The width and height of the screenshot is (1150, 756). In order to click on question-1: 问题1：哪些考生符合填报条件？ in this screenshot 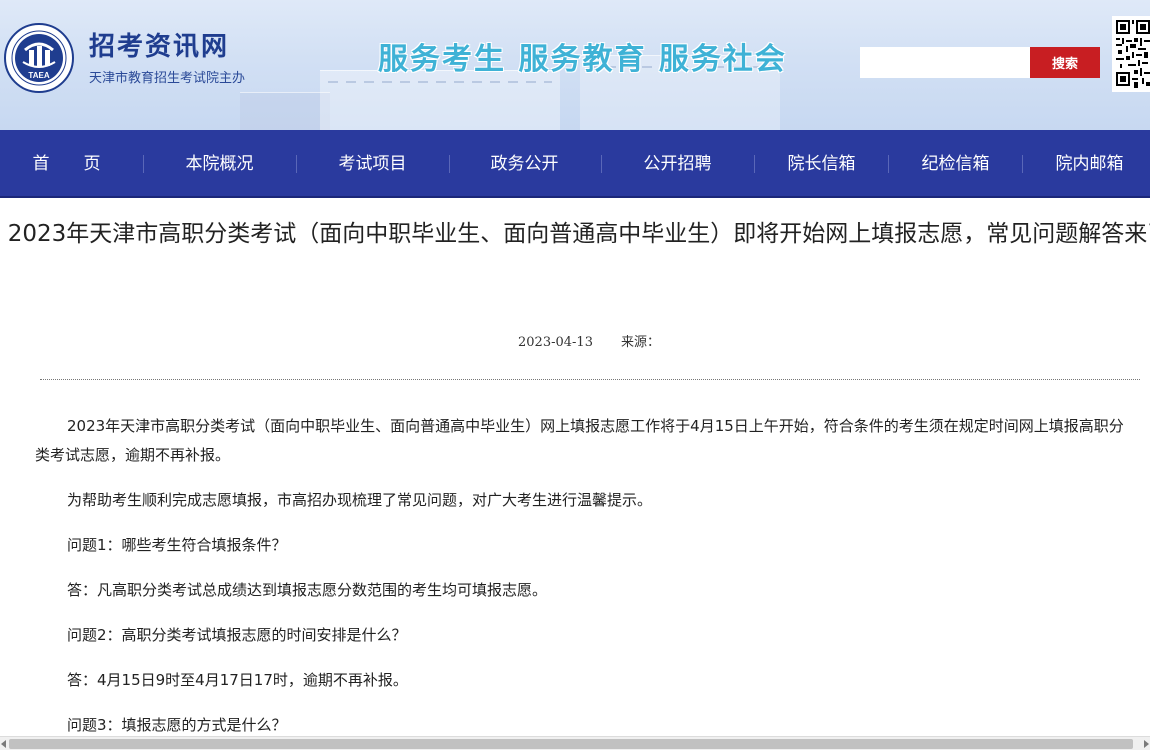, I will do `click(177, 545)`.